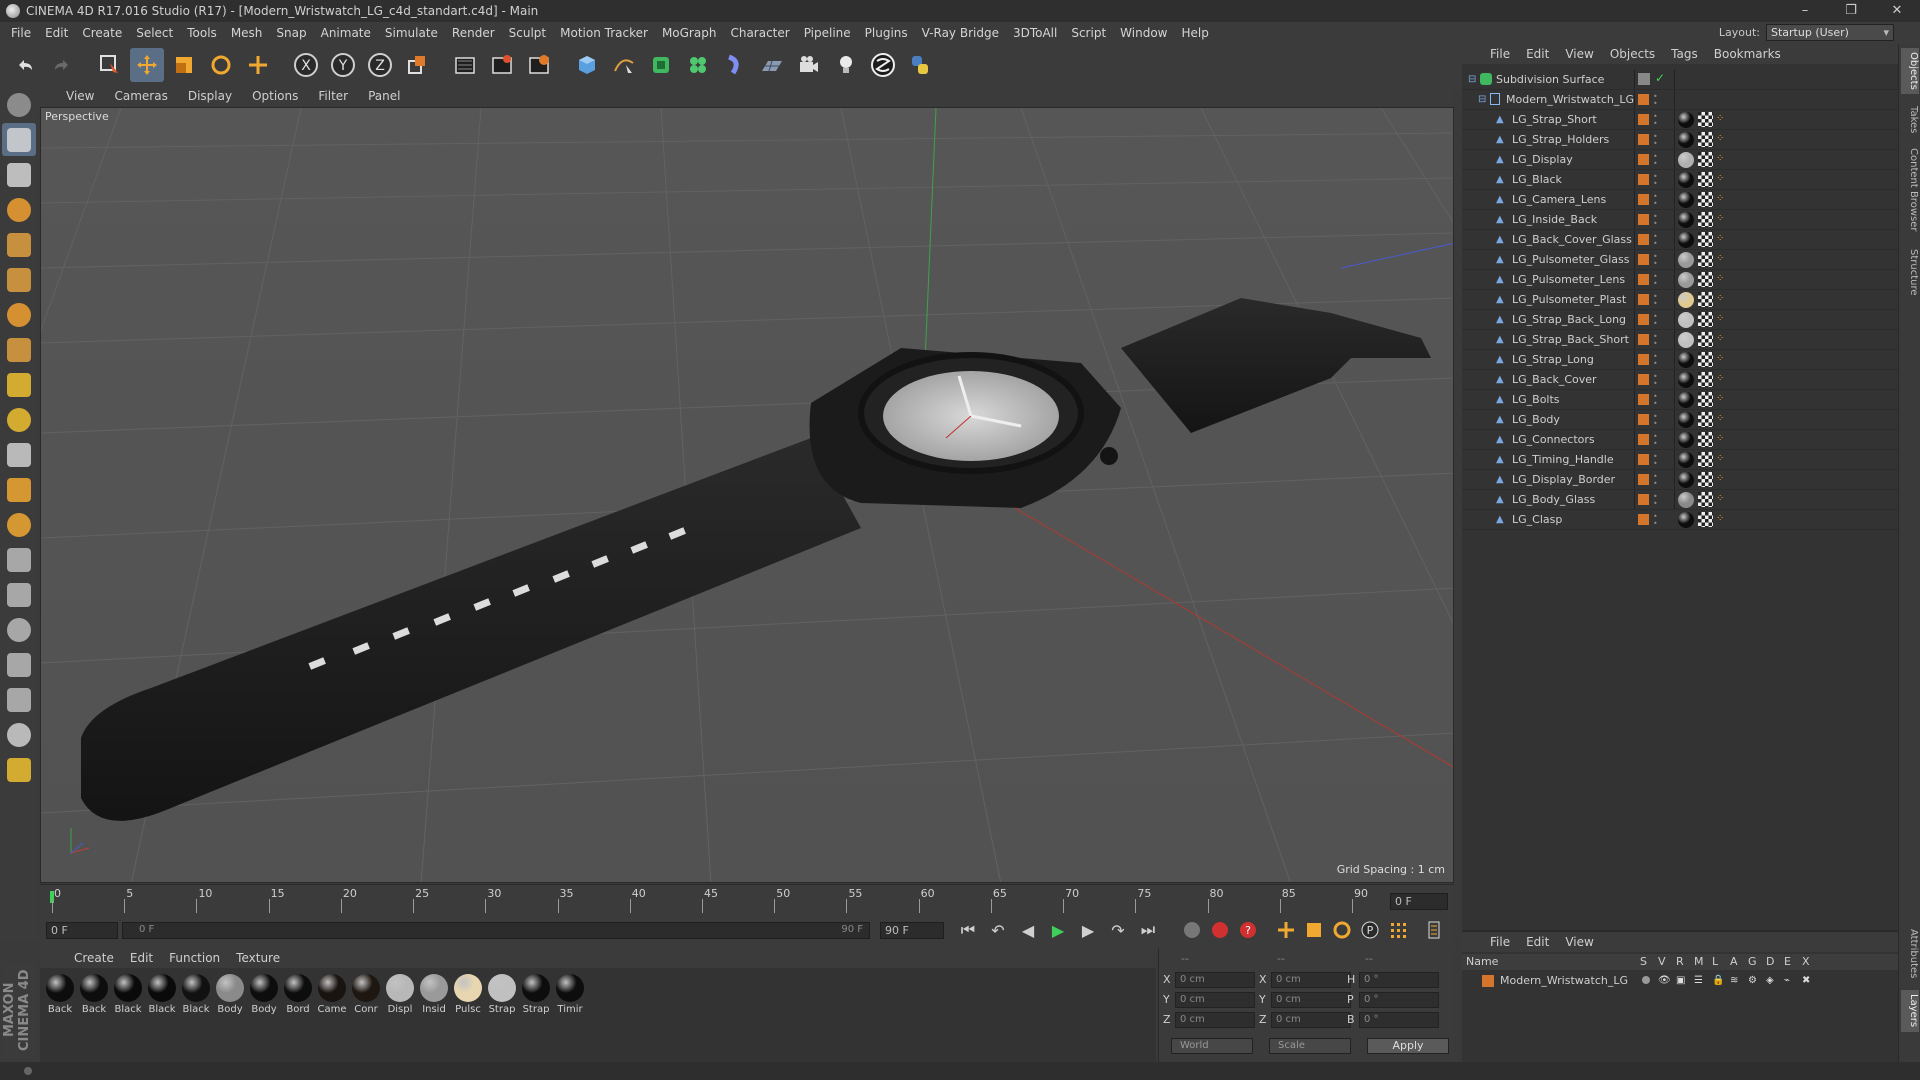 This screenshot has width=1920, height=1080. I want to click on object-row: ▲ LG_Camera_Lens • • ⁘, so click(1680, 200).